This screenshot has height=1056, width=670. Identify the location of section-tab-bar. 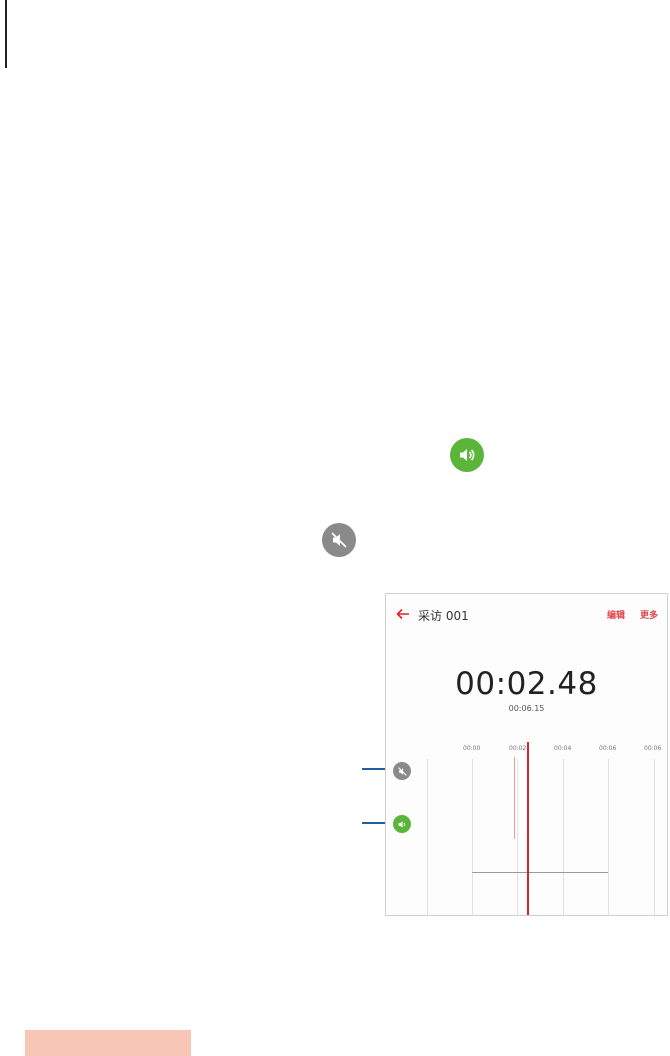
(108, 1043).